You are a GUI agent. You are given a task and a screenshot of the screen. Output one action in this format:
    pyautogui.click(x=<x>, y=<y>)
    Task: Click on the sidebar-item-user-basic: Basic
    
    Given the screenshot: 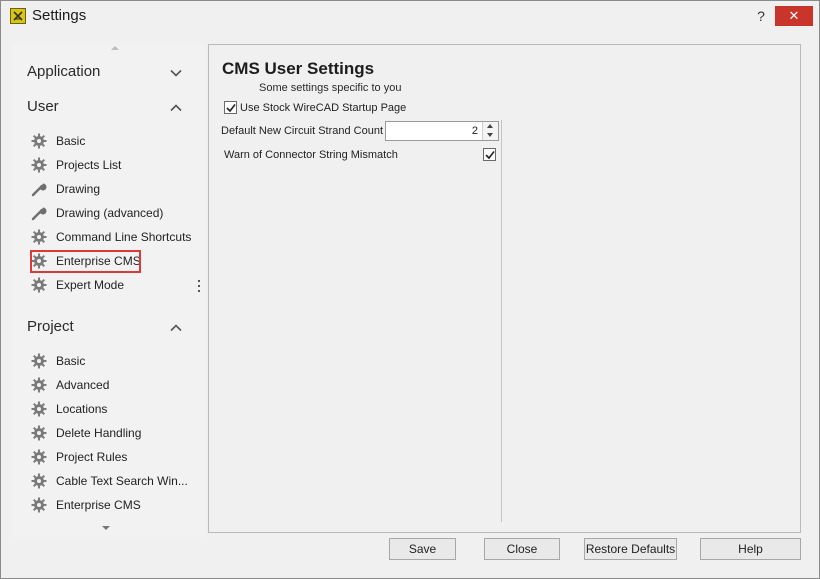 What is the action you would take?
    pyautogui.click(x=109, y=141)
    